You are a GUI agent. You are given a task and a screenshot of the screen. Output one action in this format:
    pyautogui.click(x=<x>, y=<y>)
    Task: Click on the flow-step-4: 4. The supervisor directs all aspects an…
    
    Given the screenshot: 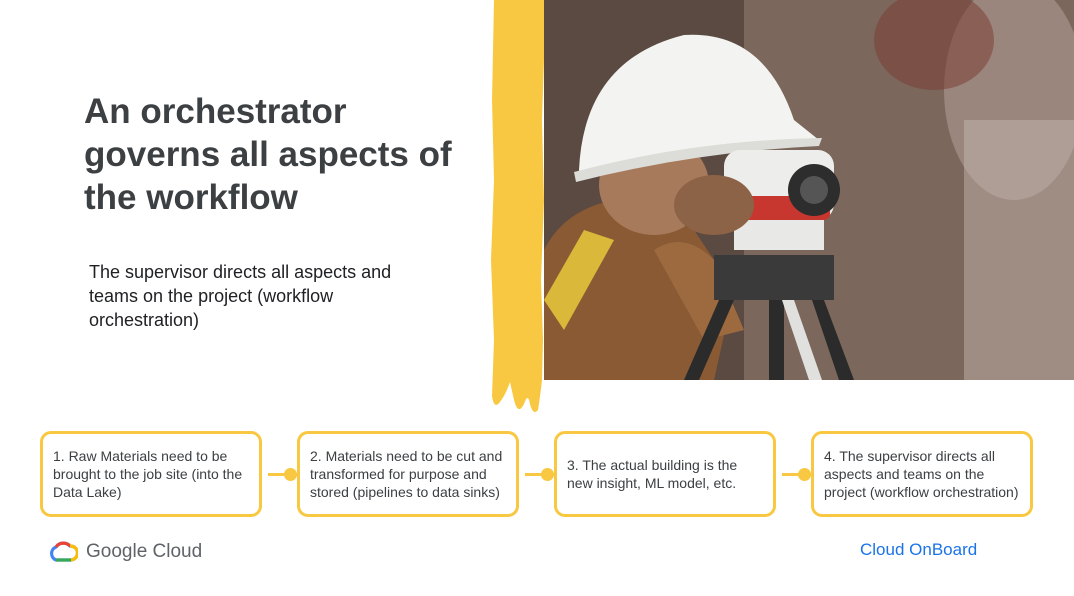 What is the action you would take?
    pyautogui.click(x=922, y=474)
    